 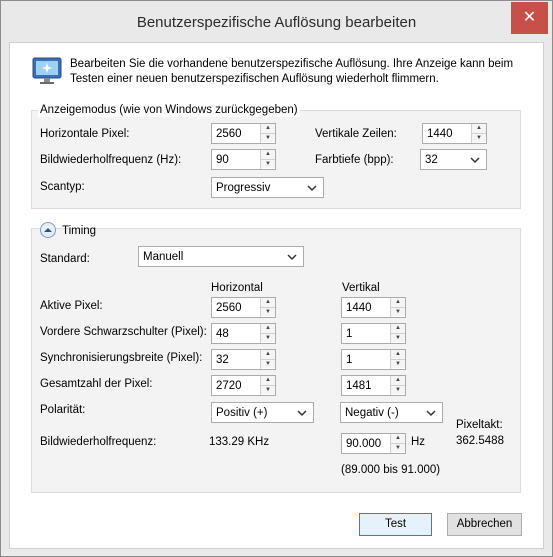 I want to click on polarity-v-value: Negativ (-), so click(x=372, y=413).